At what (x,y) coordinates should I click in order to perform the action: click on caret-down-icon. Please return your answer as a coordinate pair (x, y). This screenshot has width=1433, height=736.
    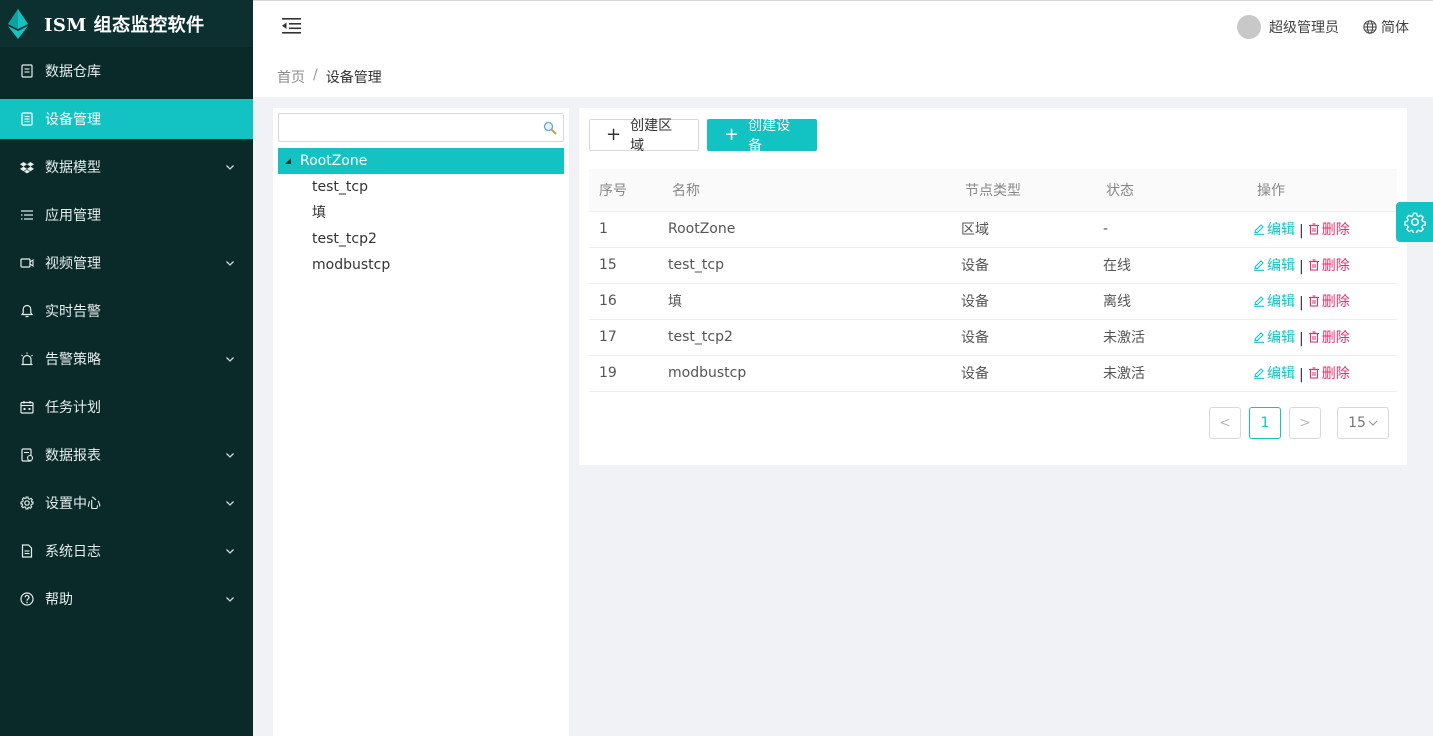
    Looking at the image, I should click on (288, 161).